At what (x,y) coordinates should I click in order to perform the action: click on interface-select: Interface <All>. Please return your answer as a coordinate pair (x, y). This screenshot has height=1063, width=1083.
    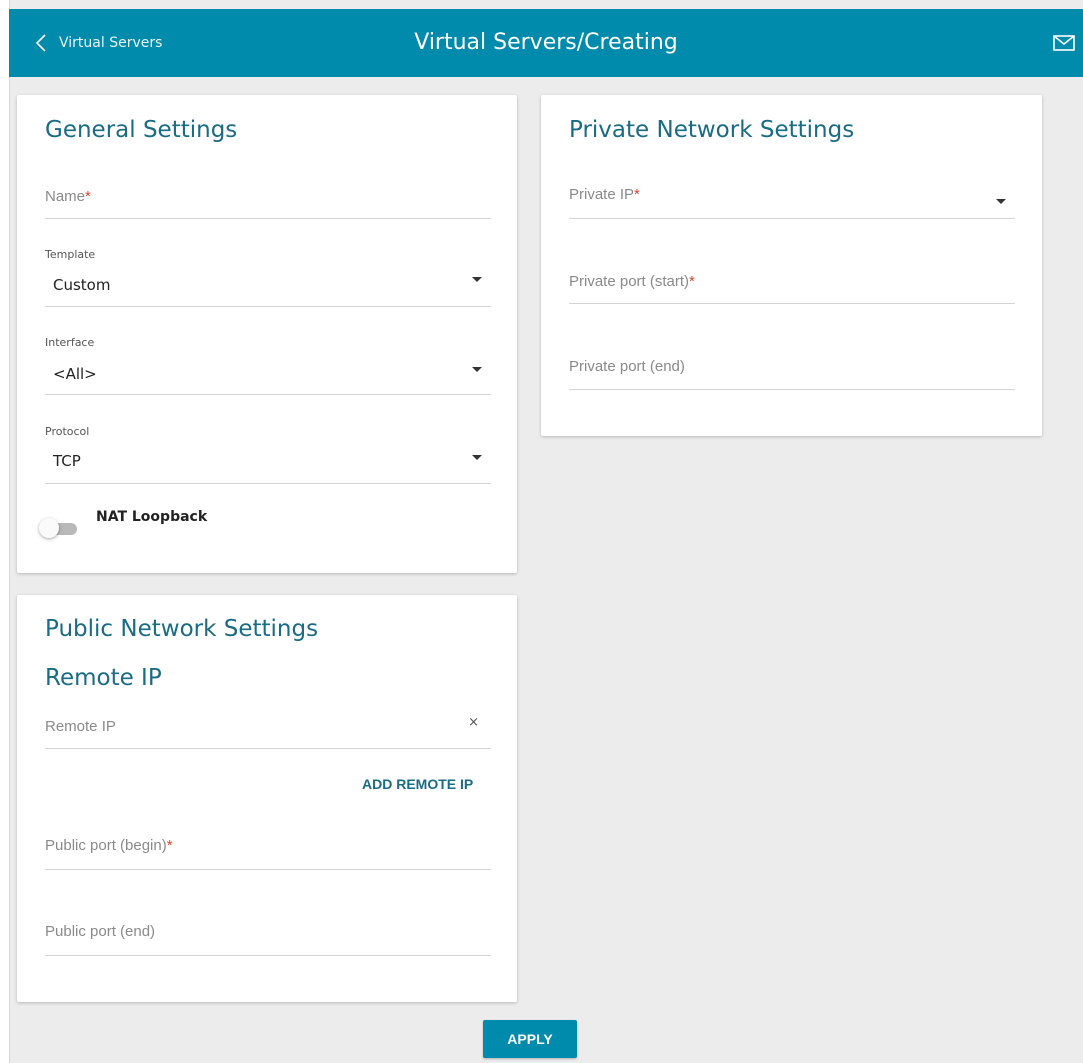
    Looking at the image, I should click on (268, 364).